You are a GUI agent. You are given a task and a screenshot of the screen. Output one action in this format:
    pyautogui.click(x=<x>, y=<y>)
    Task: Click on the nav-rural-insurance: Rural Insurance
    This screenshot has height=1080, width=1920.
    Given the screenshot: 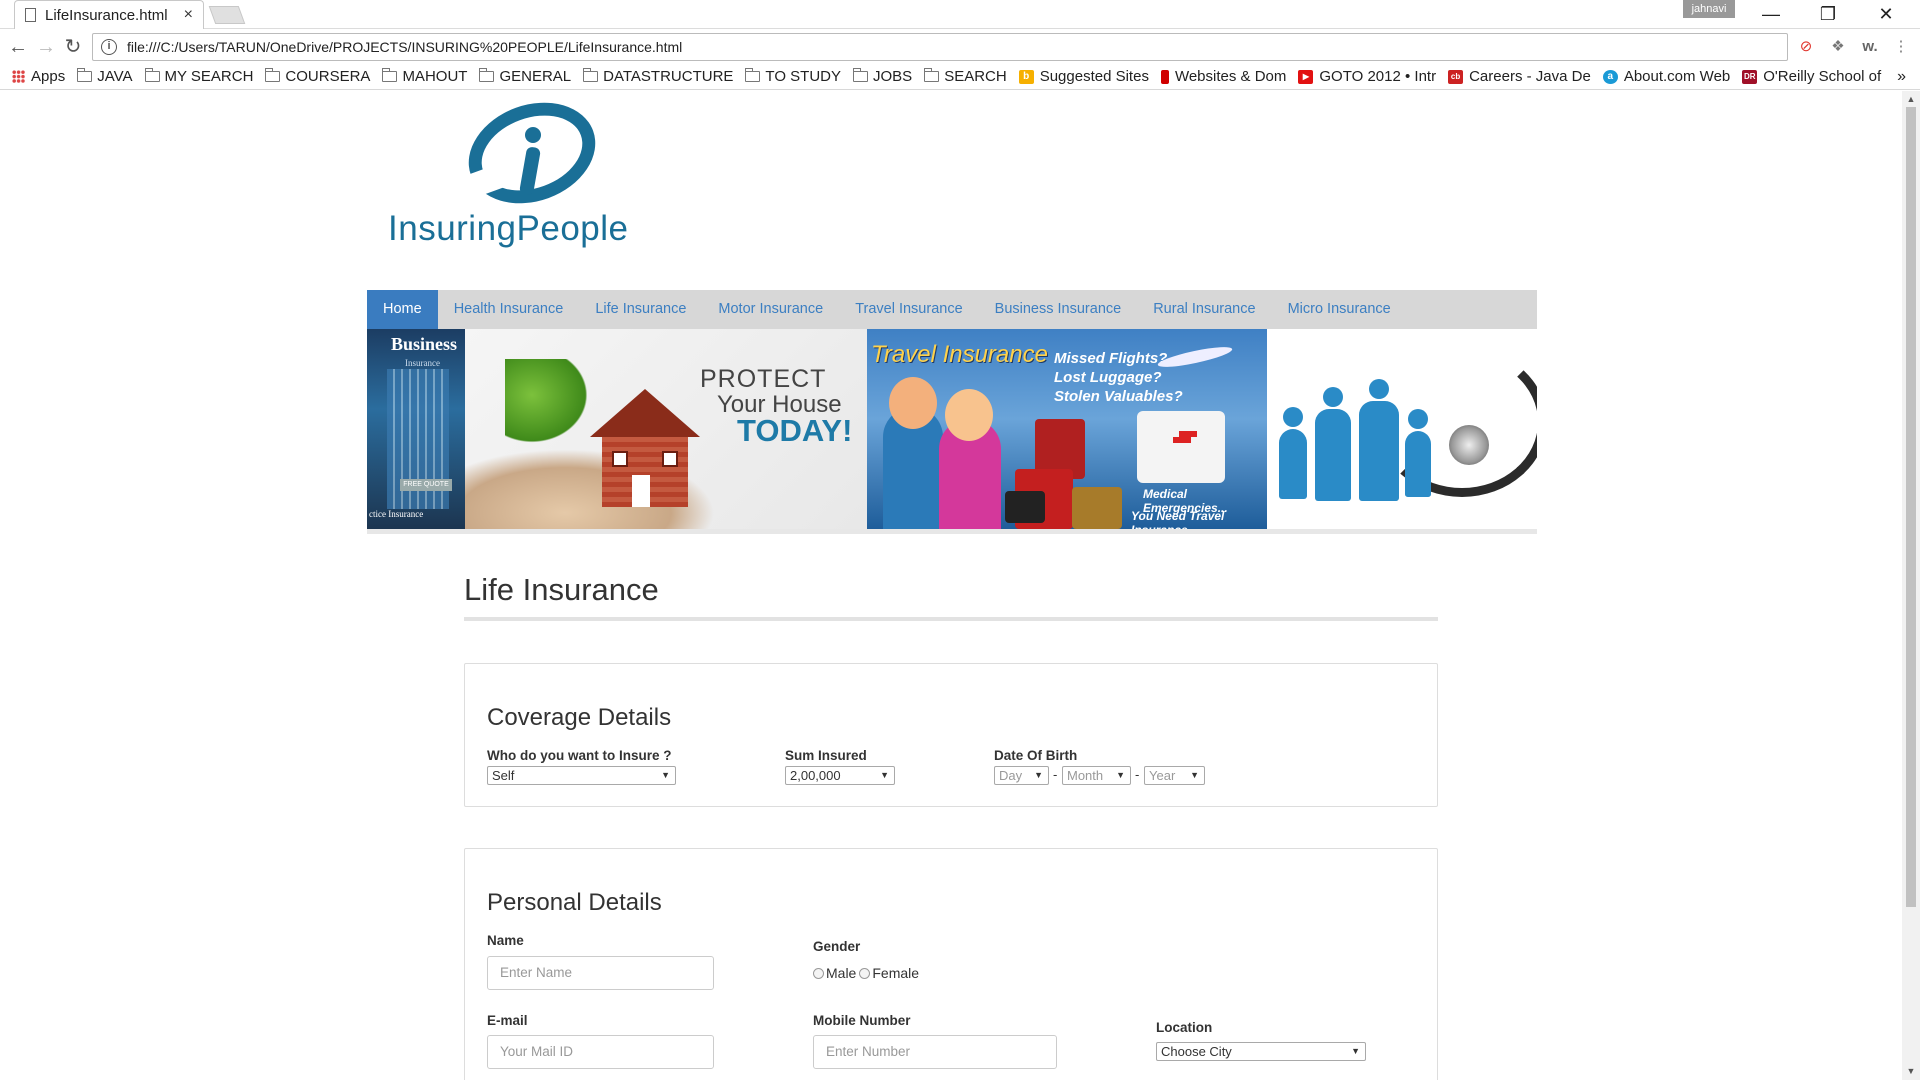 What is the action you would take?
    pyautogui.click(x=1204, y=309)
    